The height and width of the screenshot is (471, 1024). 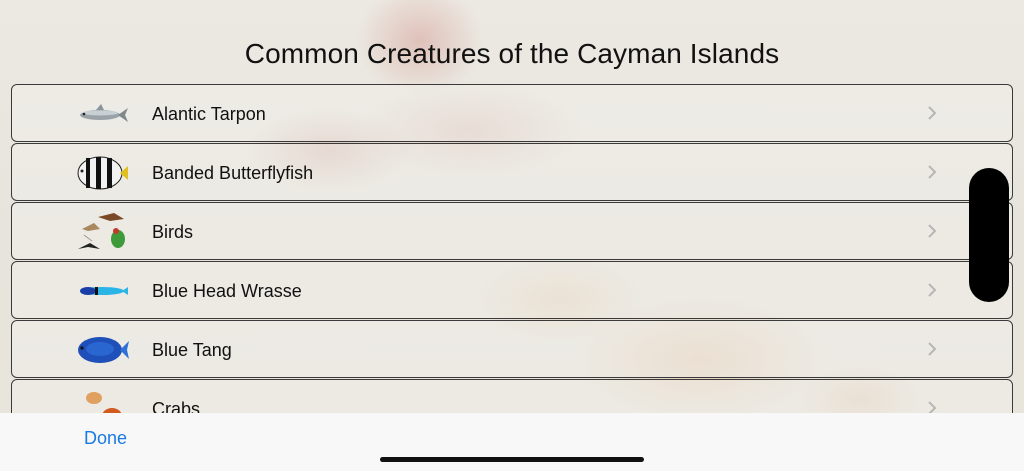 What do you see at coordinates (192, 350) in the screenshot?
I see `list-item-label: Blue Tang` at bounding box center [192, 350].